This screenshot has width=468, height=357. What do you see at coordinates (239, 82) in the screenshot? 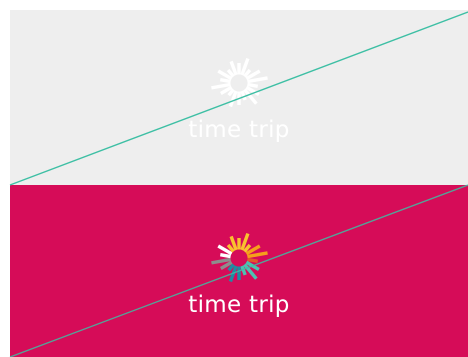
I see `logo-light-mark` at bounding box center [239, 82].